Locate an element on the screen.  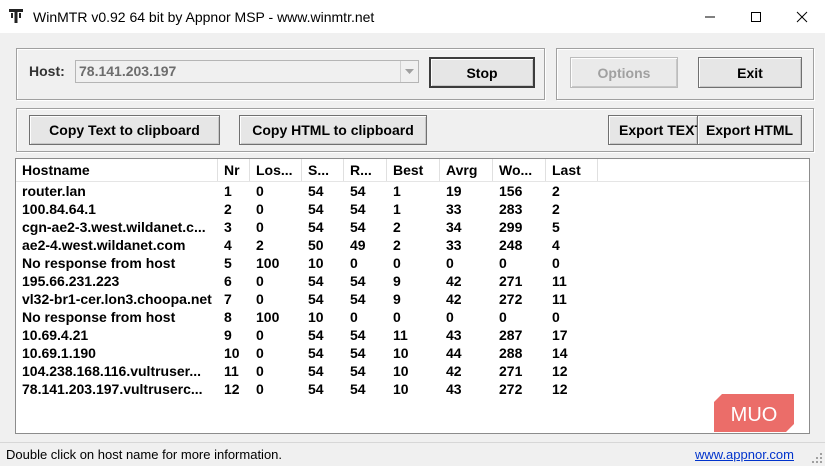
cell-worst: 0 is located at coordinates (503, 263).